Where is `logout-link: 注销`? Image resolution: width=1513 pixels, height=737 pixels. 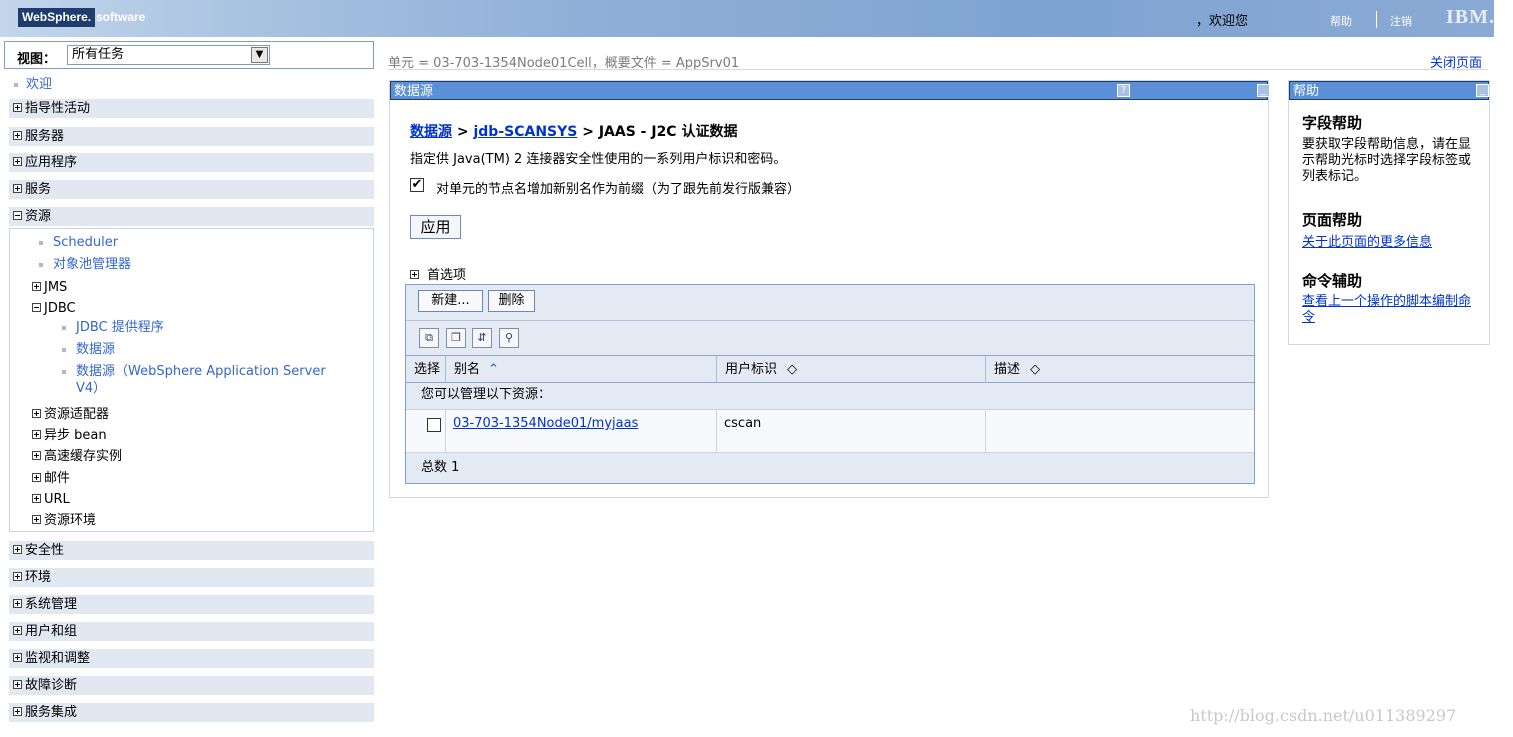
logout-link: 注销 is located at coordinates (1401, 21).